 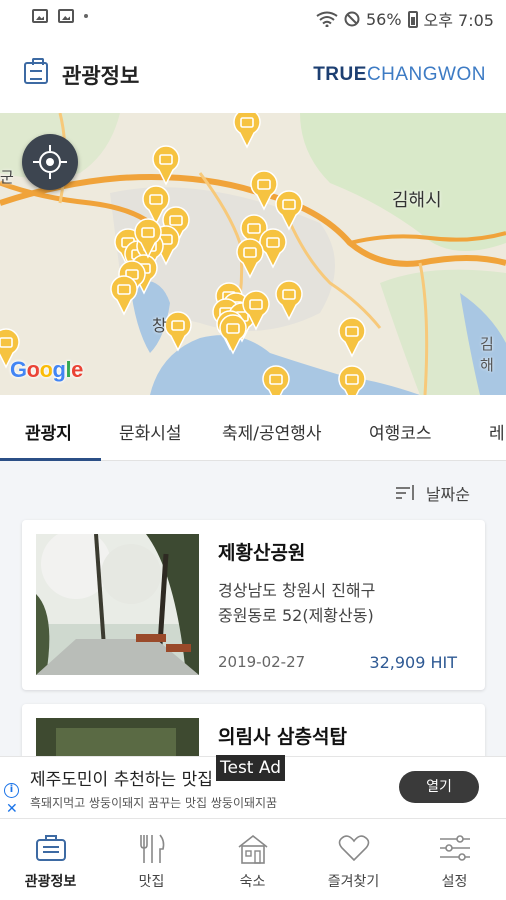 I want to click on nav-label: 즐겨찾기, so click(x=353, y=882).